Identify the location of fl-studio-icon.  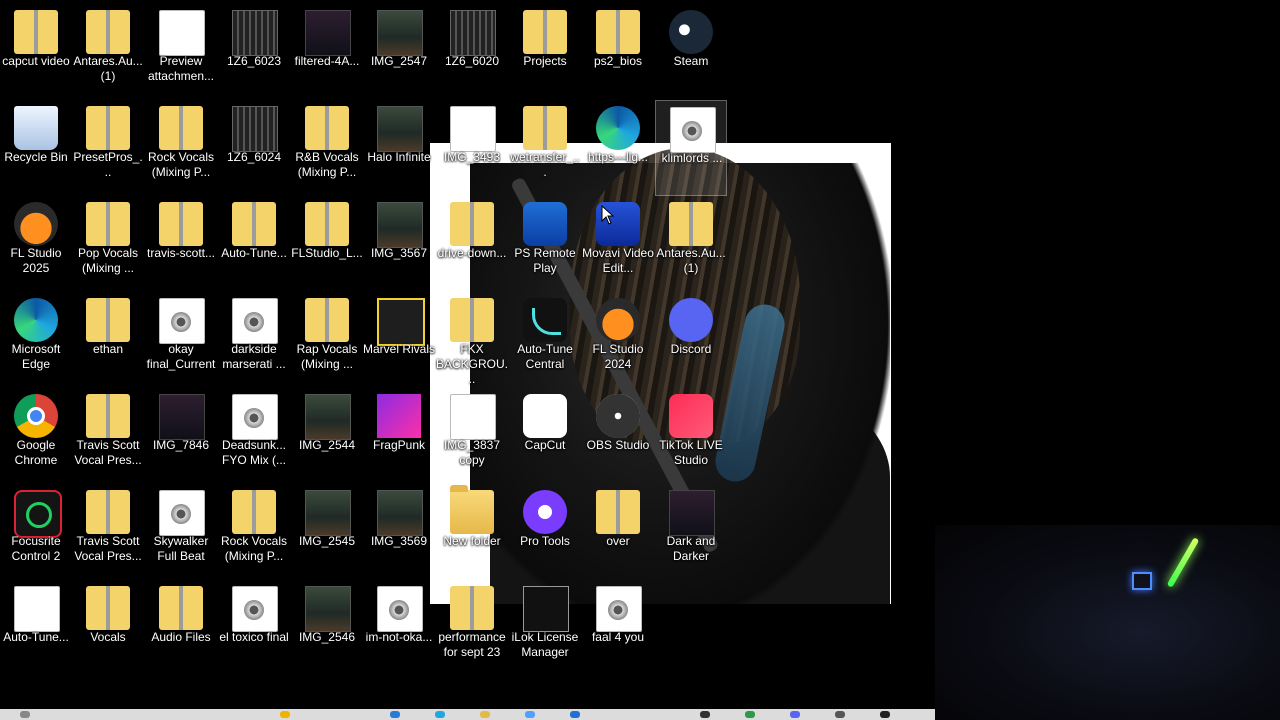
(618, 320).